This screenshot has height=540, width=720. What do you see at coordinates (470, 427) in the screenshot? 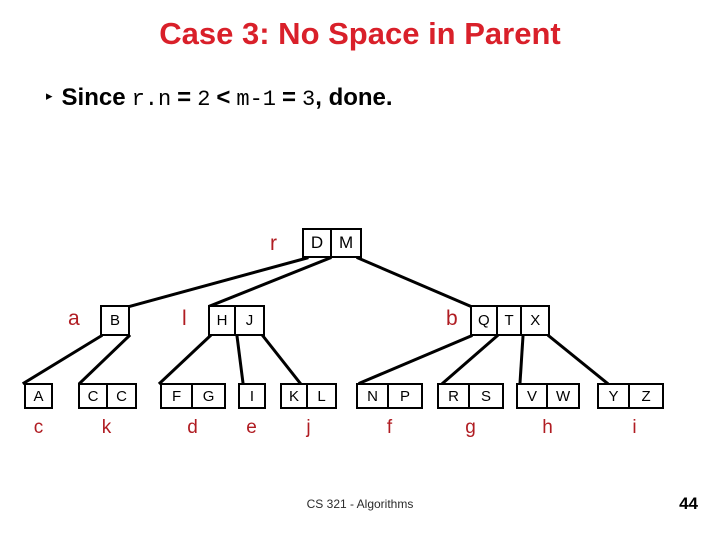
I see `leaf-label-g: g` at bounding box center [470, 427].